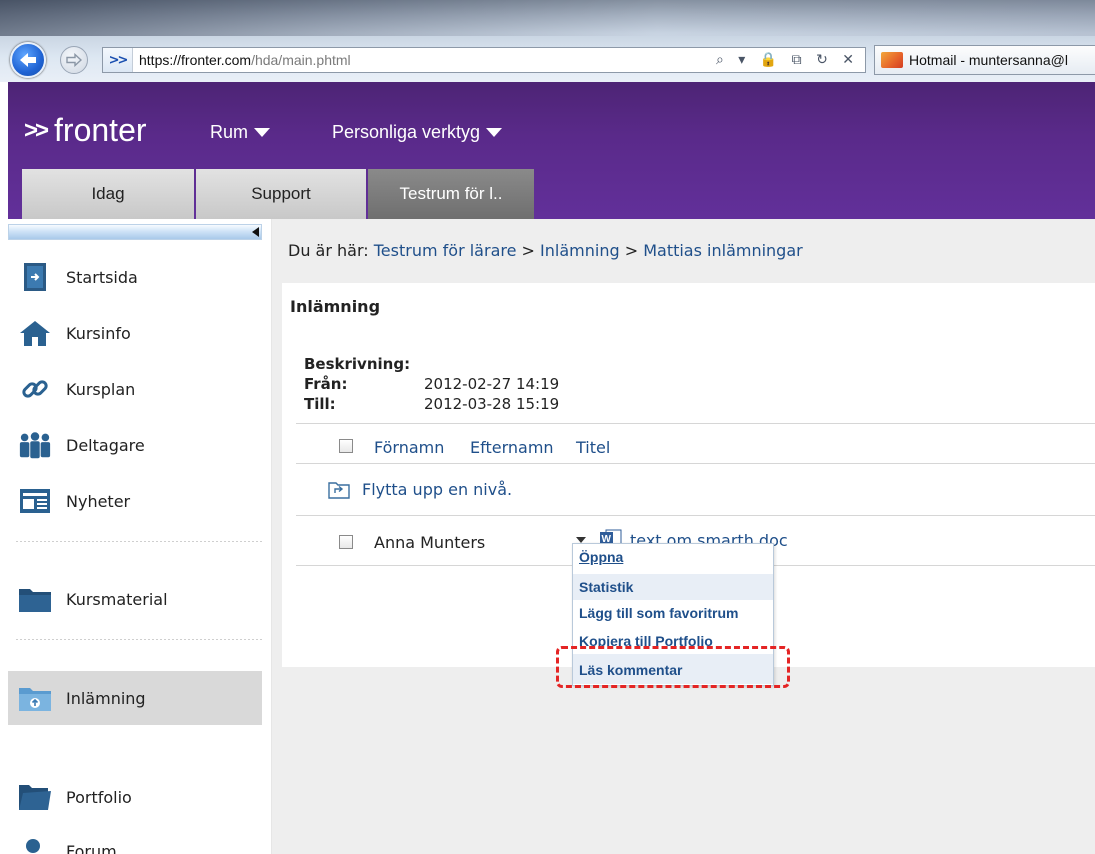  What do you see at coordinates (101, 389) in the screenshot?
I see `sidebar-item-label: Kursplan` at bounding box center [101, 389].